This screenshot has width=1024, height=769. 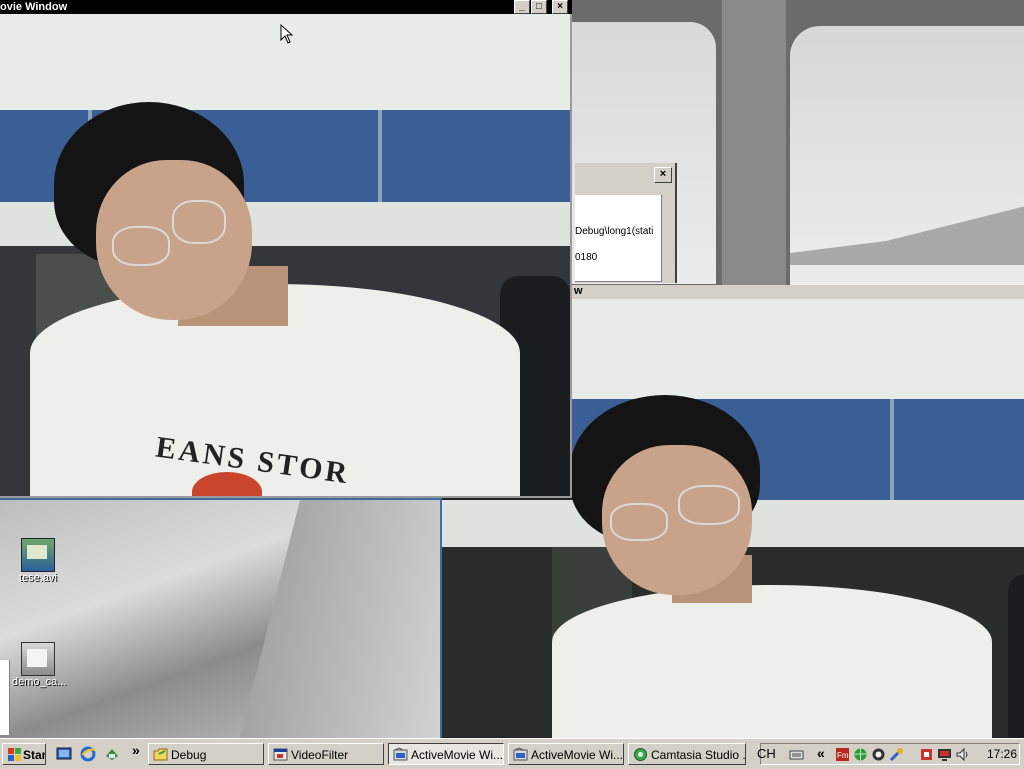 I want to click on taskbar-item-debug: Debug, so click(x=206, y=754).